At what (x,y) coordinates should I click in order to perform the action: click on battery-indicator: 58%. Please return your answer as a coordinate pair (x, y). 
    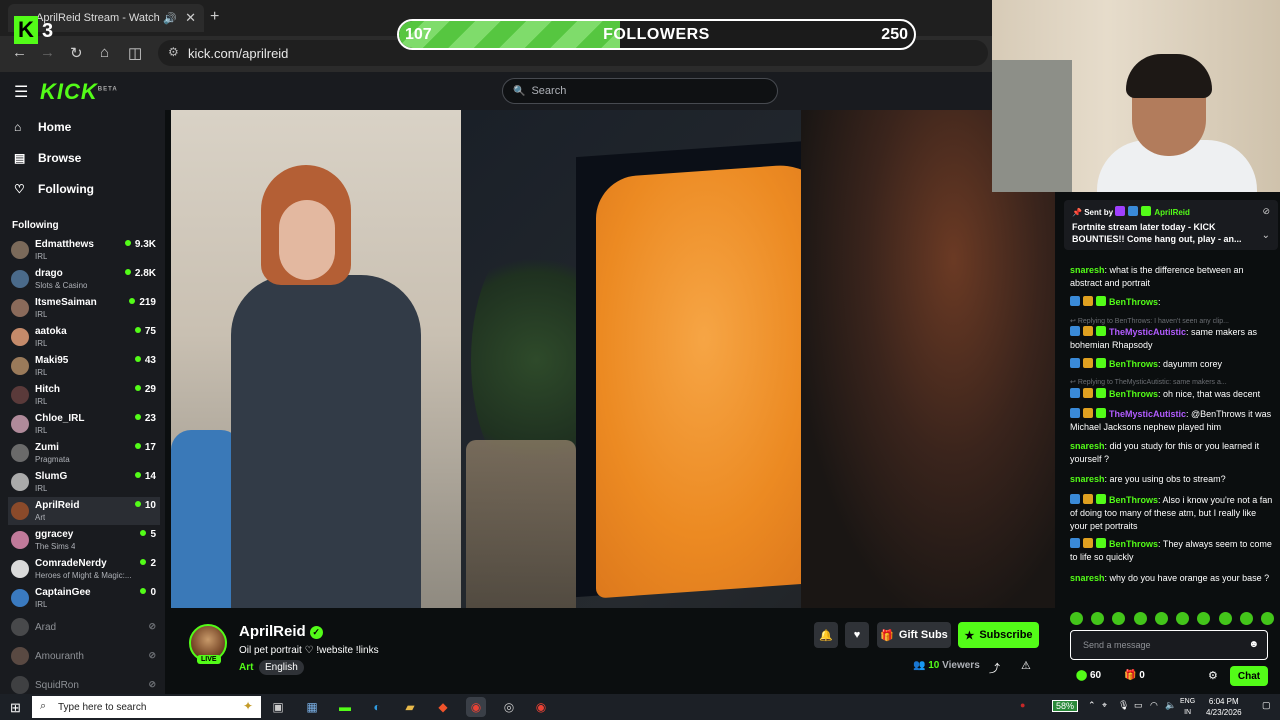
    Looking at the image, I should click on (1065, 706).